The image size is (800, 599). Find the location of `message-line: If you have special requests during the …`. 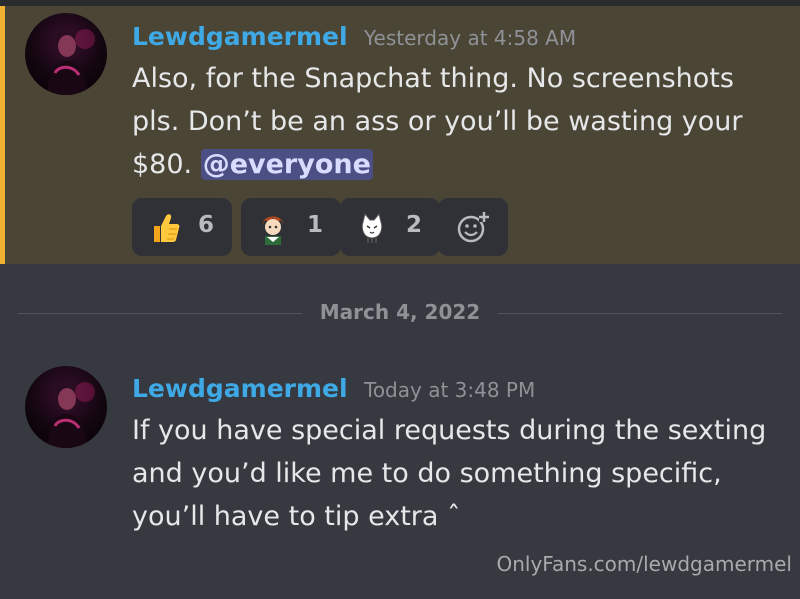

message-line: If you have special requests during the … is located at coordinates (449, 430).